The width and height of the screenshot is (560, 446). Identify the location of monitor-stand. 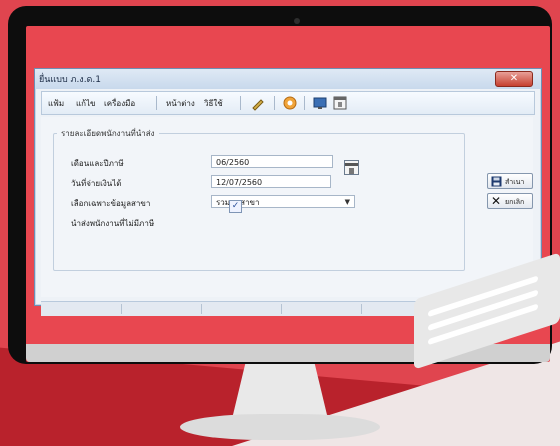
(280, 391).